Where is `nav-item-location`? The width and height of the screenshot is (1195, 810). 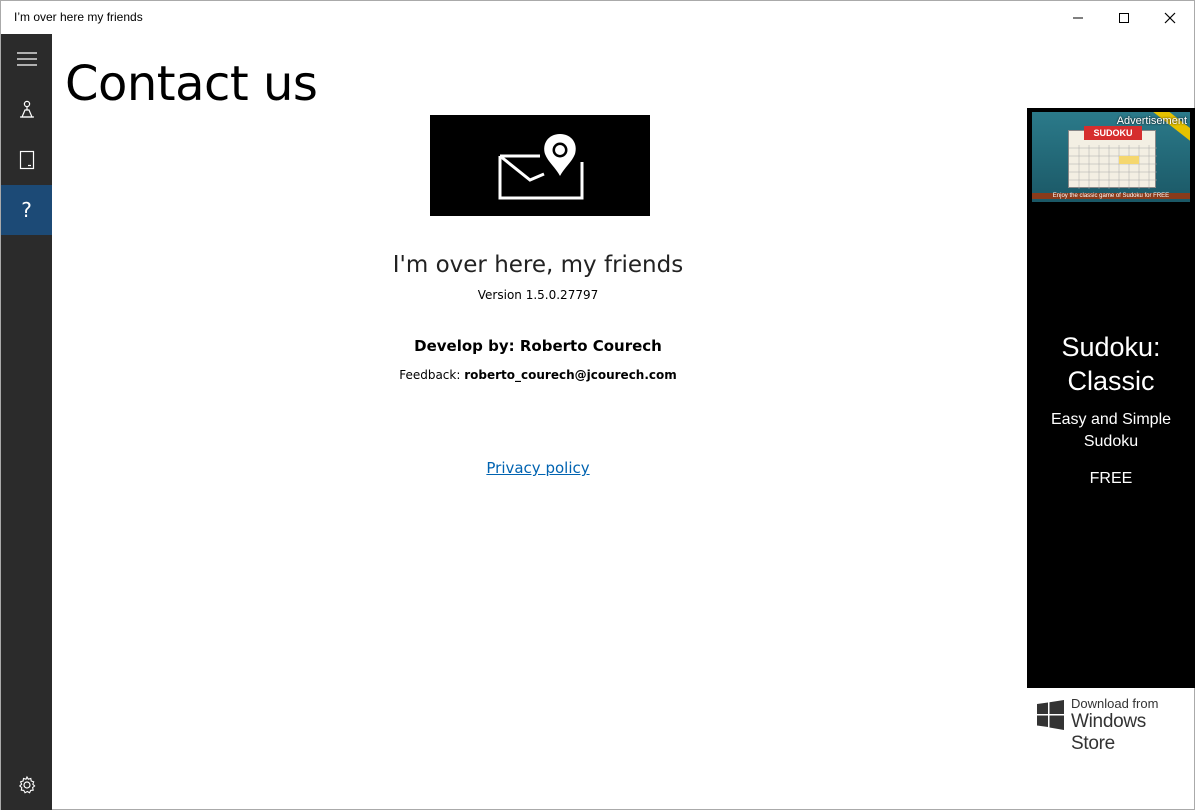
nav-item-location is located at coordinates (26, 110).